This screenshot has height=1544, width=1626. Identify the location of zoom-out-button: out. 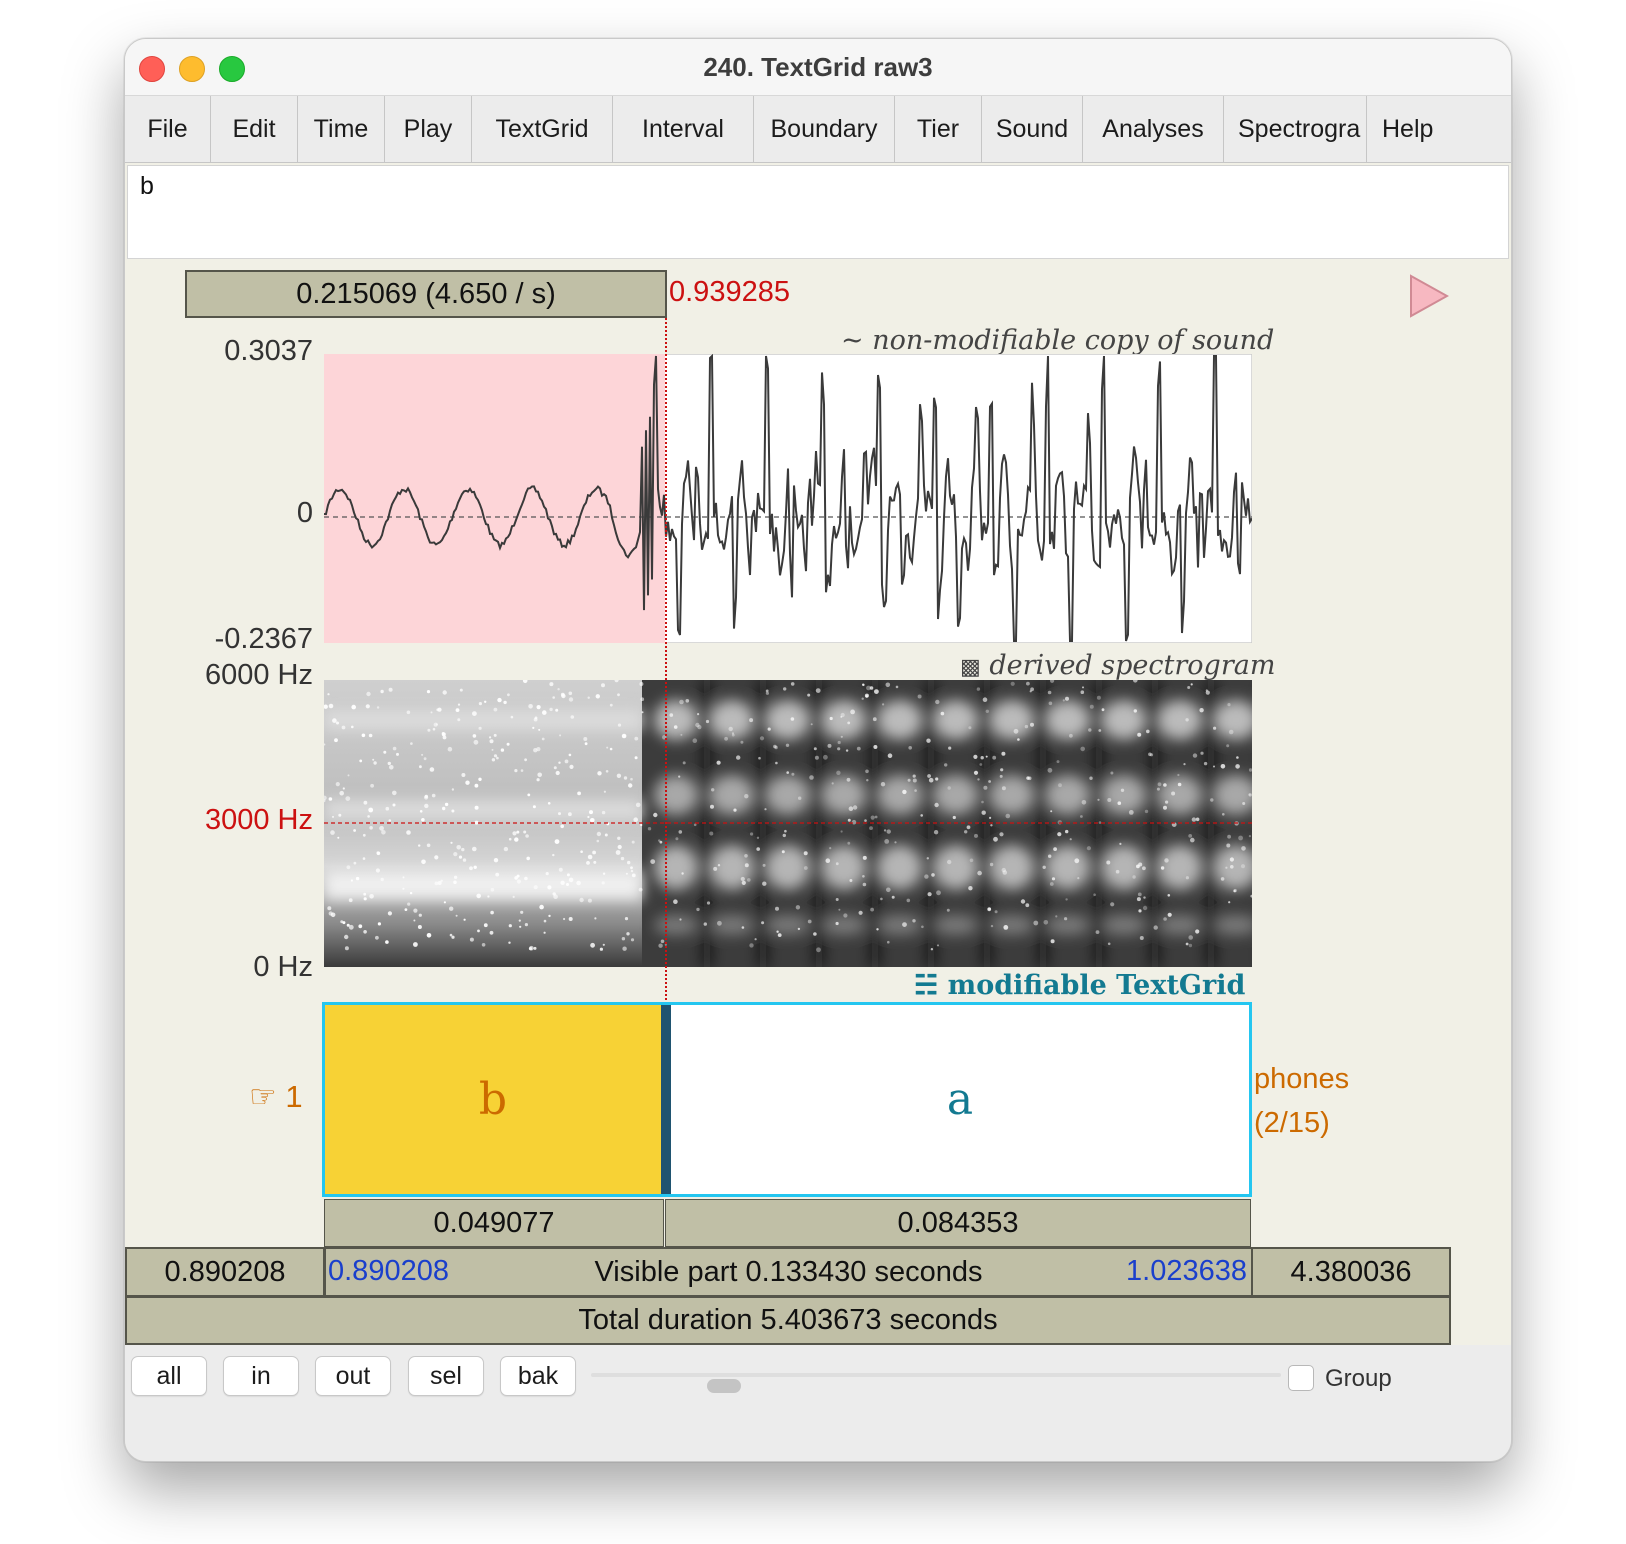
(353, 1376).